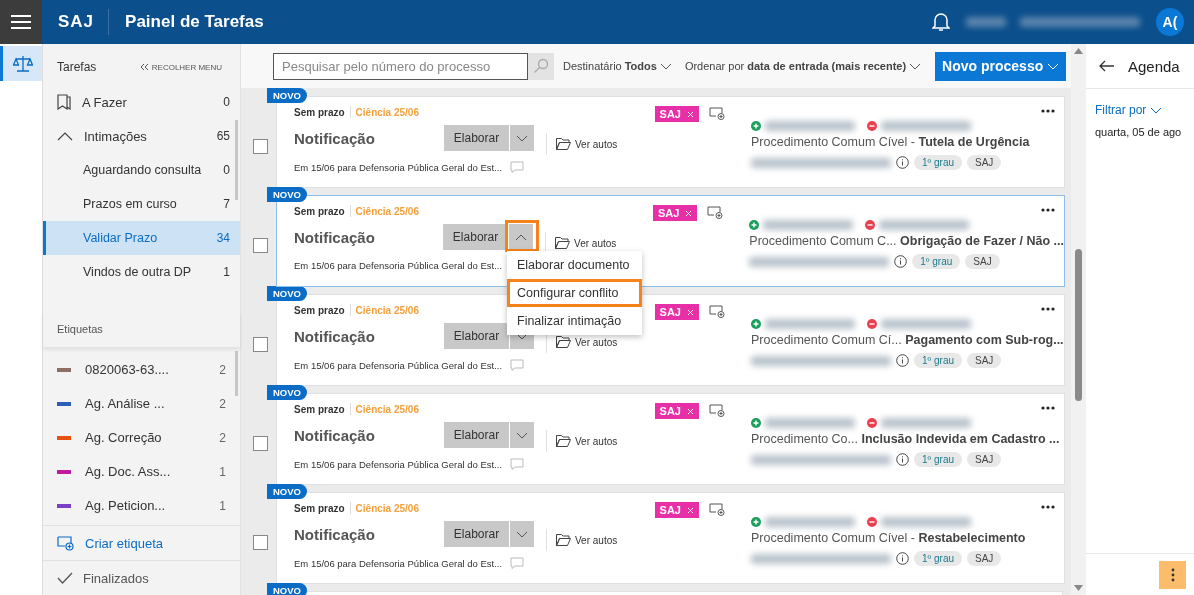 The height and width of the screenshot is (595, 1194). Describe the element at coordinates (400, 66) in the screenshot. I see `search-field: Pesquisar pelo número do processo` at that location.